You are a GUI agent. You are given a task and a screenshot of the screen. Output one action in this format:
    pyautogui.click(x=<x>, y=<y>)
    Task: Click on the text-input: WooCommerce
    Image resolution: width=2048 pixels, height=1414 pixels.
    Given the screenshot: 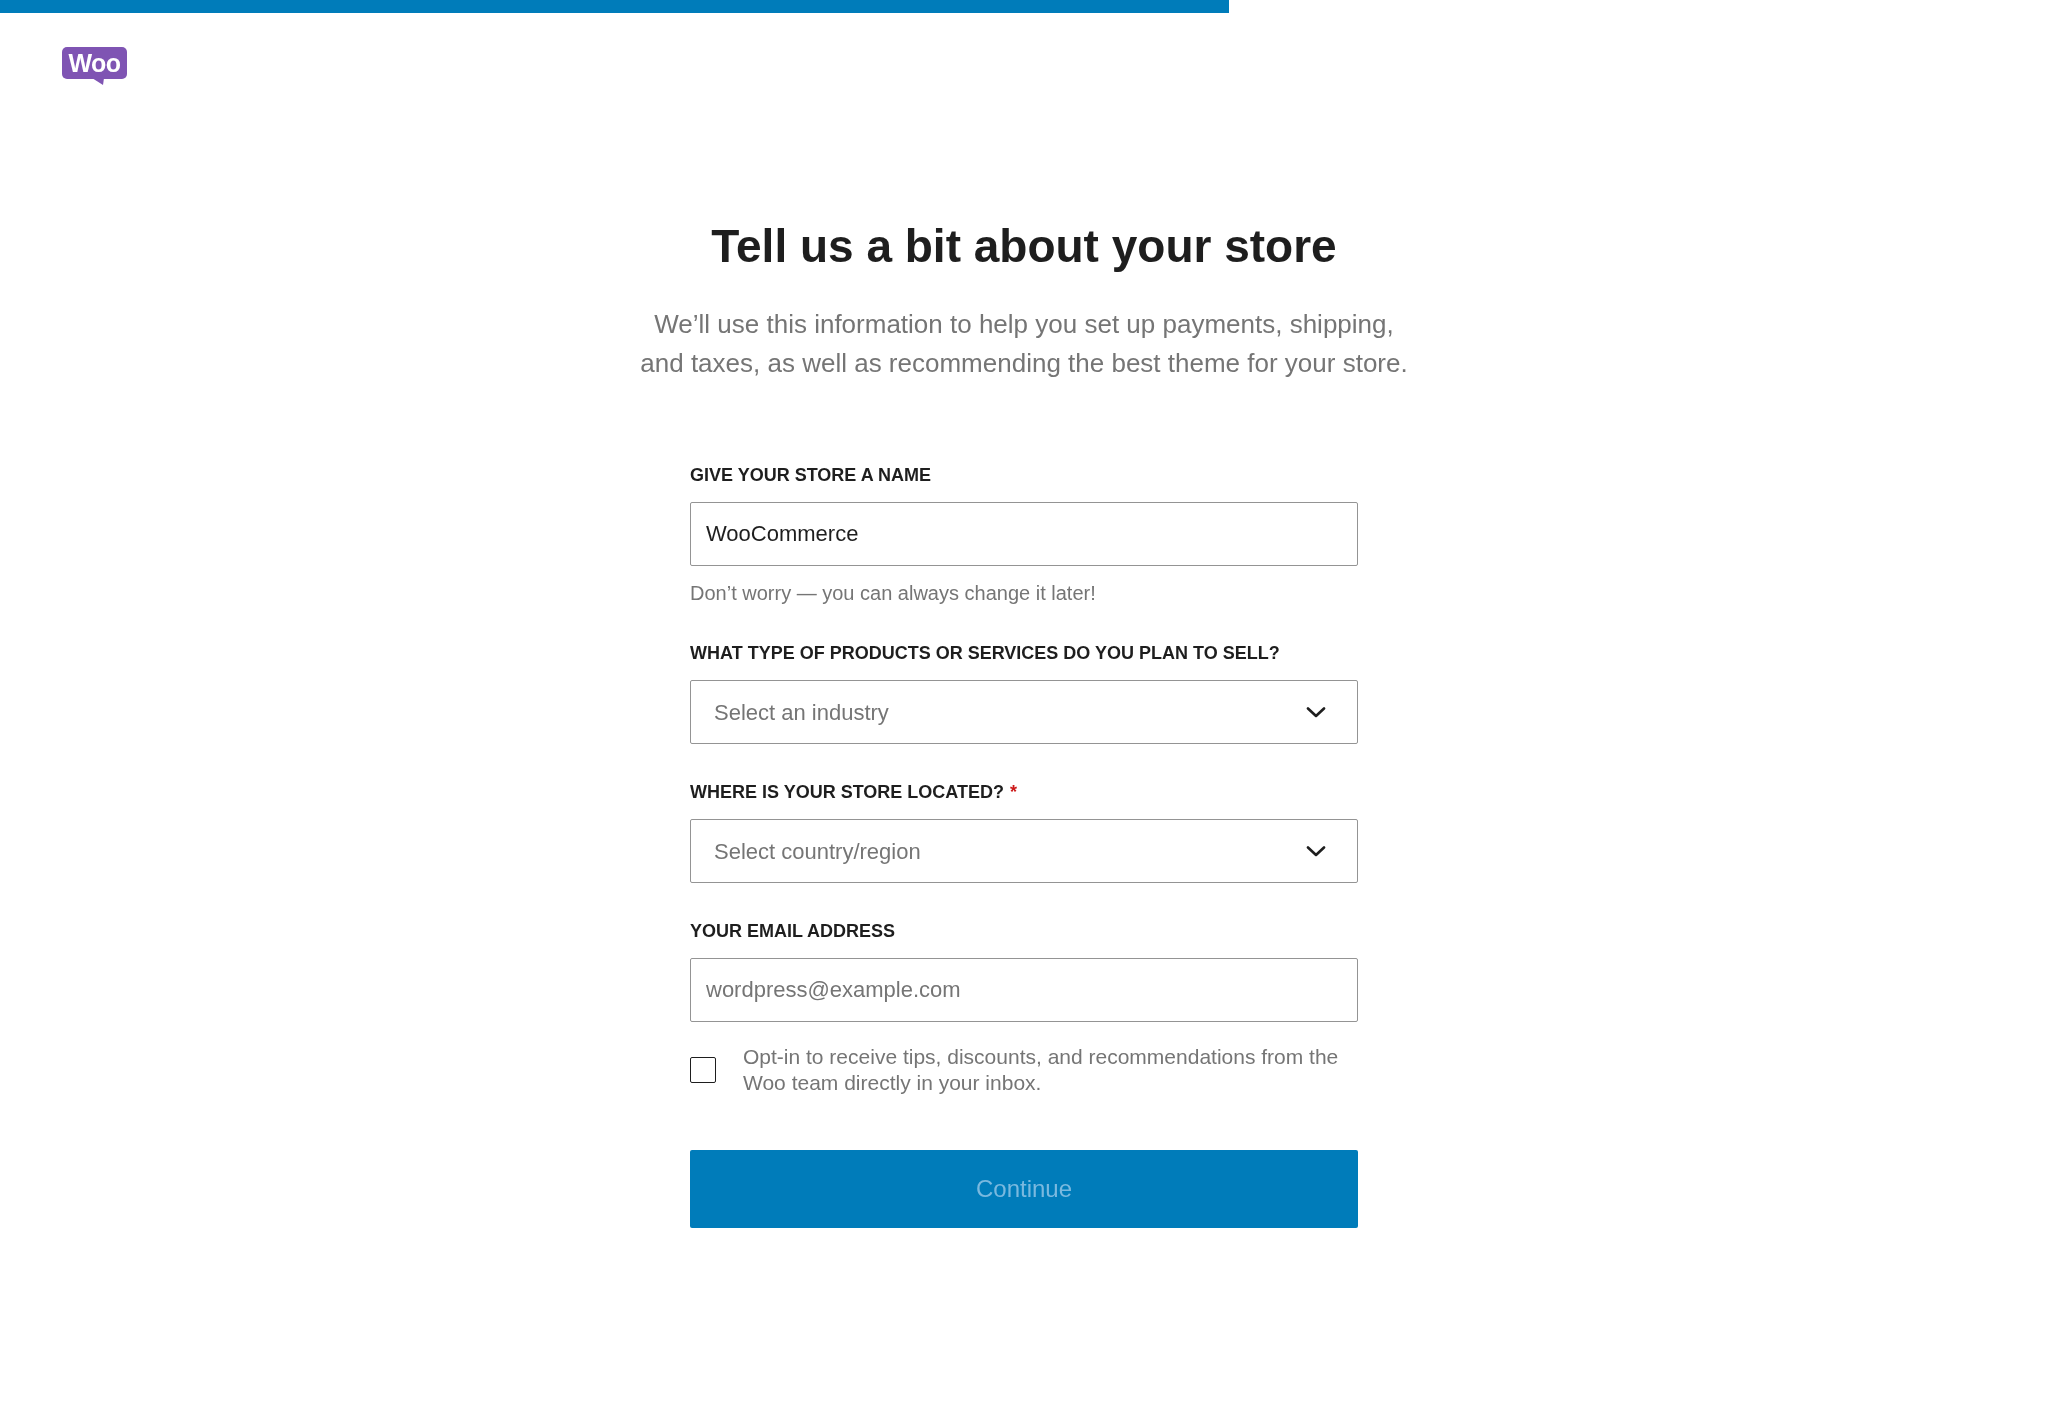 What is the action you would take?
    pyautogui.click(x=1024, y=534)
    